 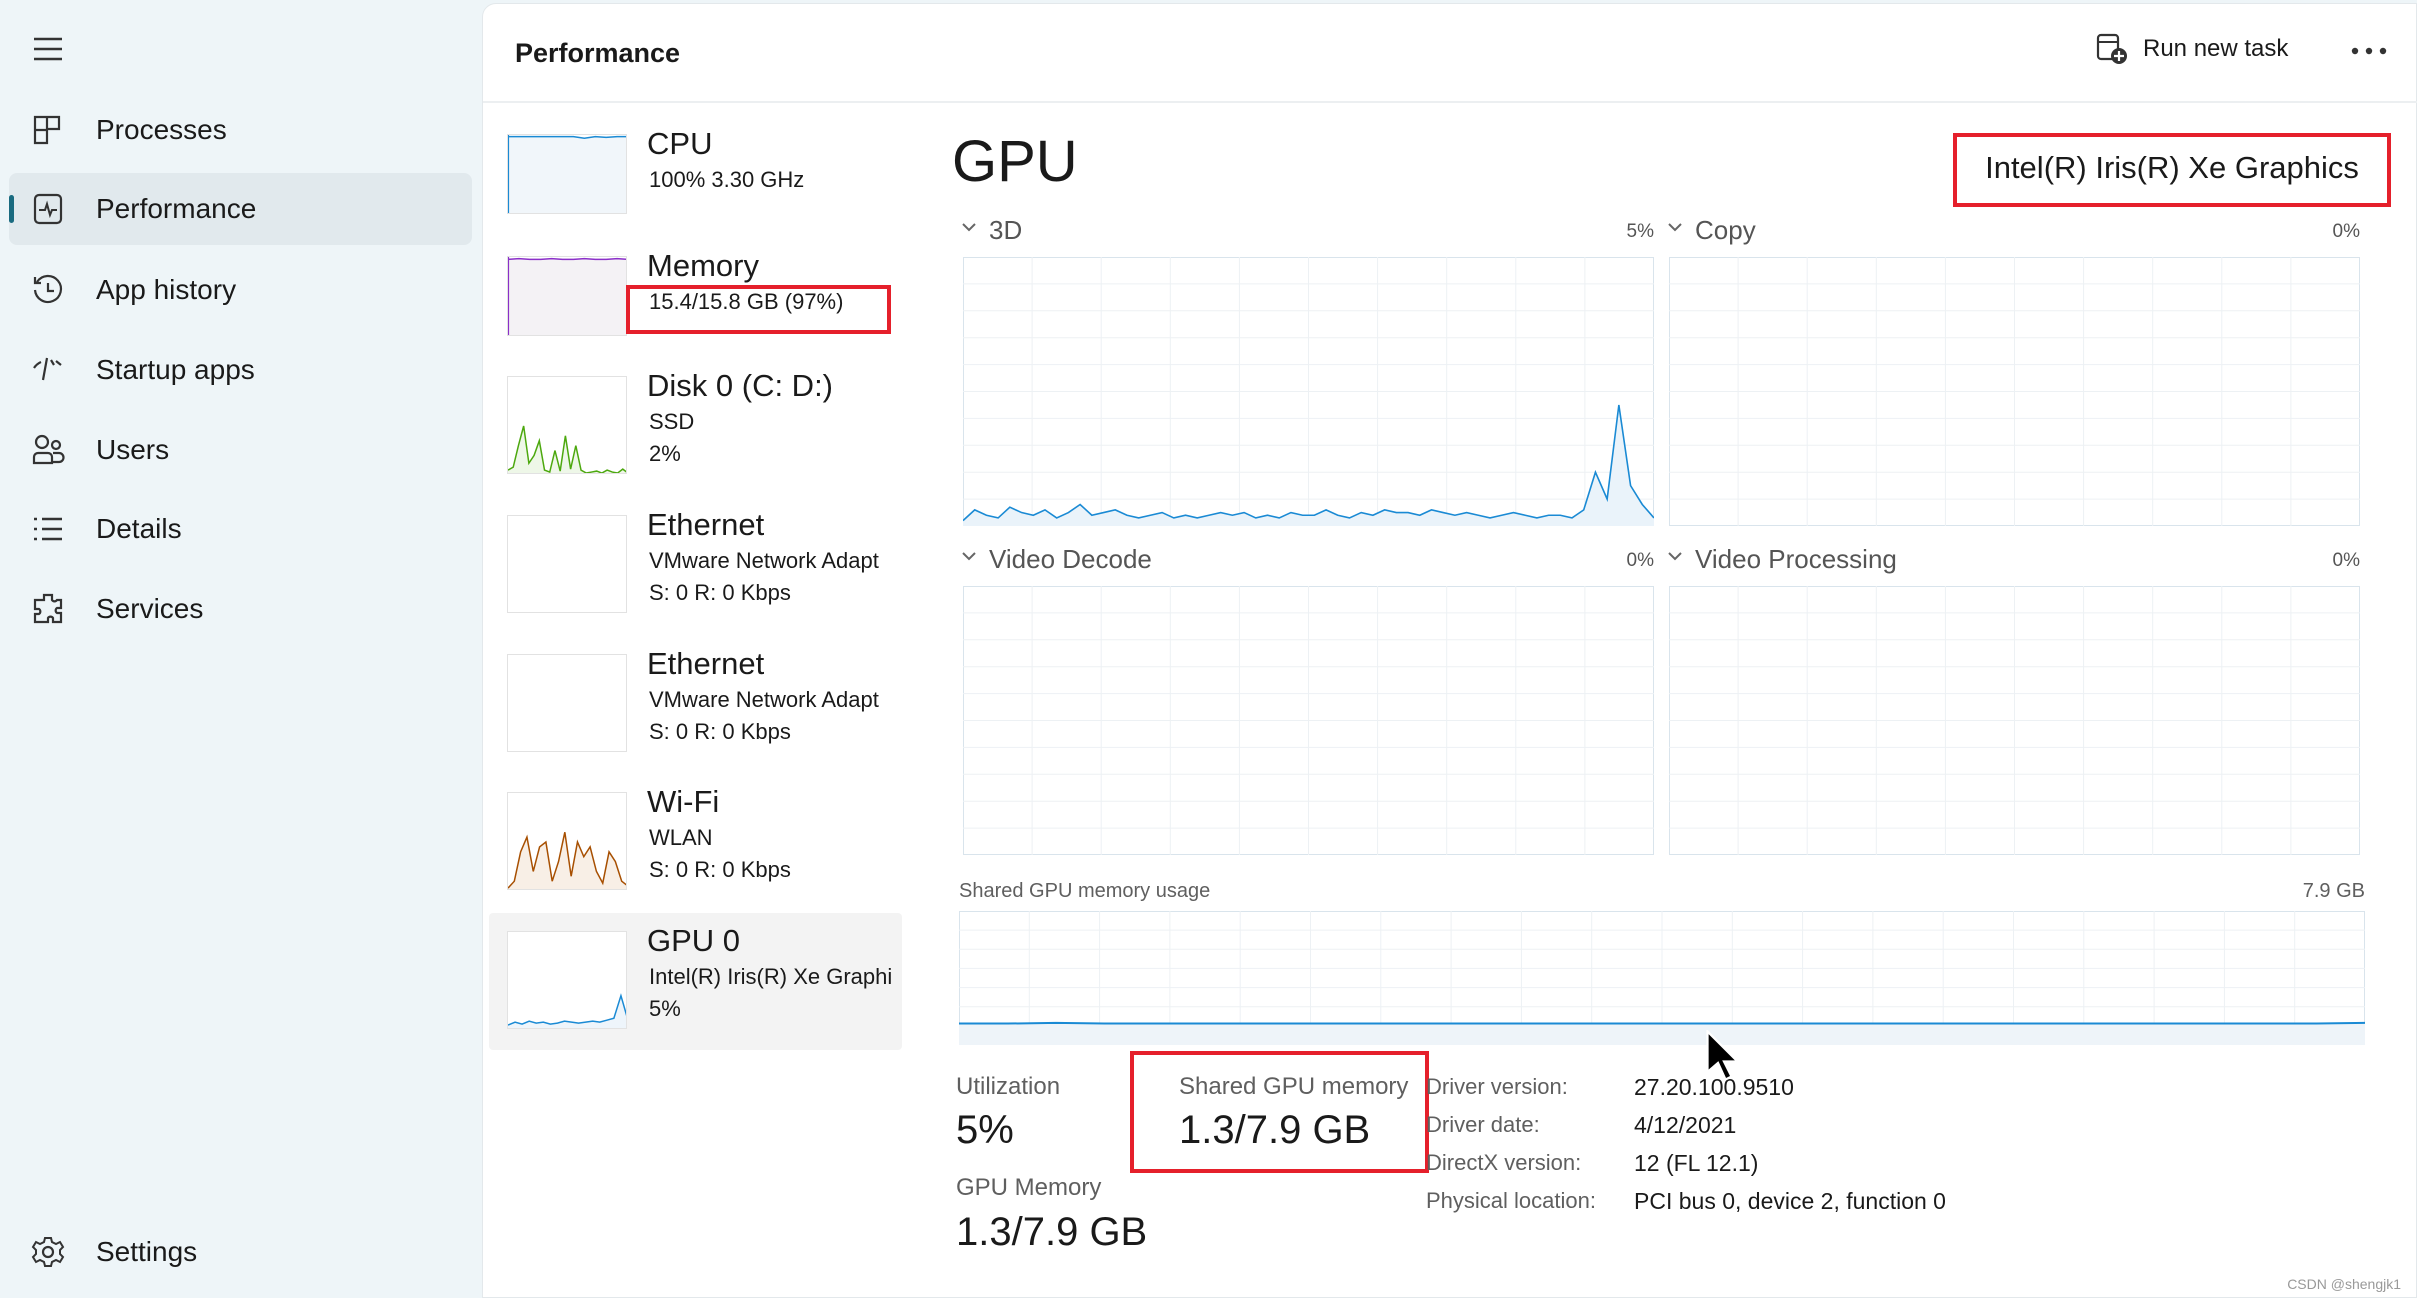 What do you see at coordinates (1070, 559) in the screenshot?
I see `engine-label: Video Decode` at bounding box center [1070, 559].